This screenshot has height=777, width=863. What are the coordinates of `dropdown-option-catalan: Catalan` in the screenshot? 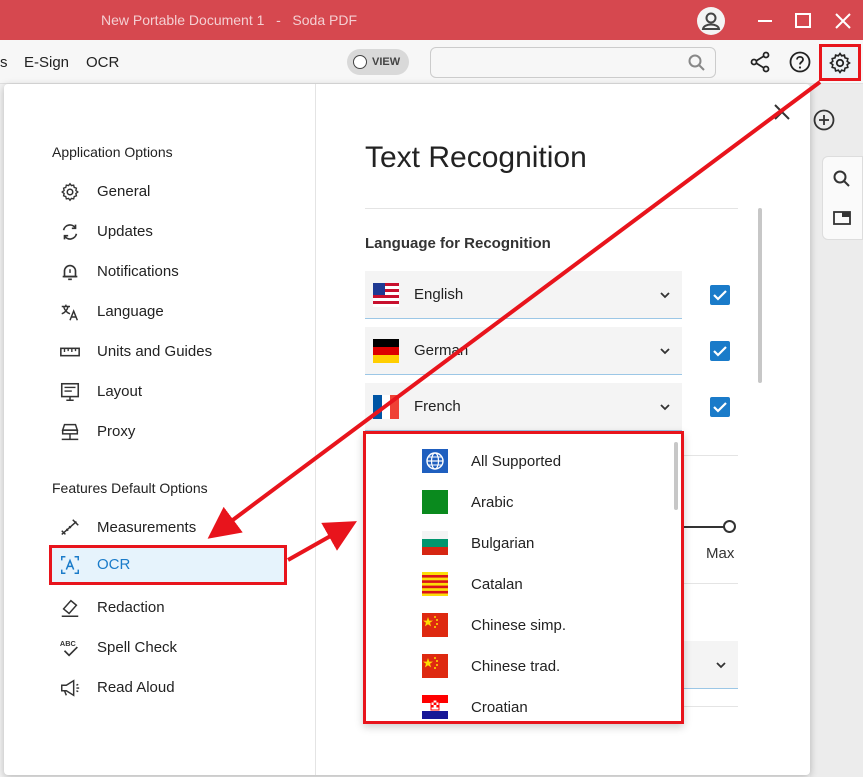 It's located at (516, 584).